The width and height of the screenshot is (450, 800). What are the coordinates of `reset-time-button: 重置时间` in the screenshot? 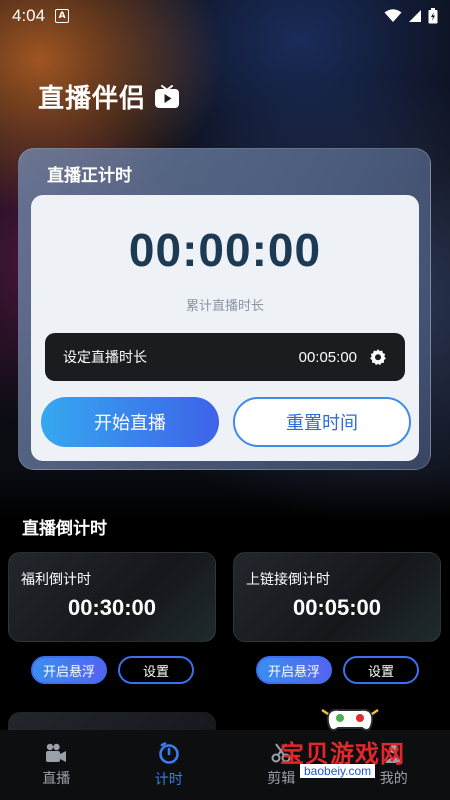 It's located at (322, 422).